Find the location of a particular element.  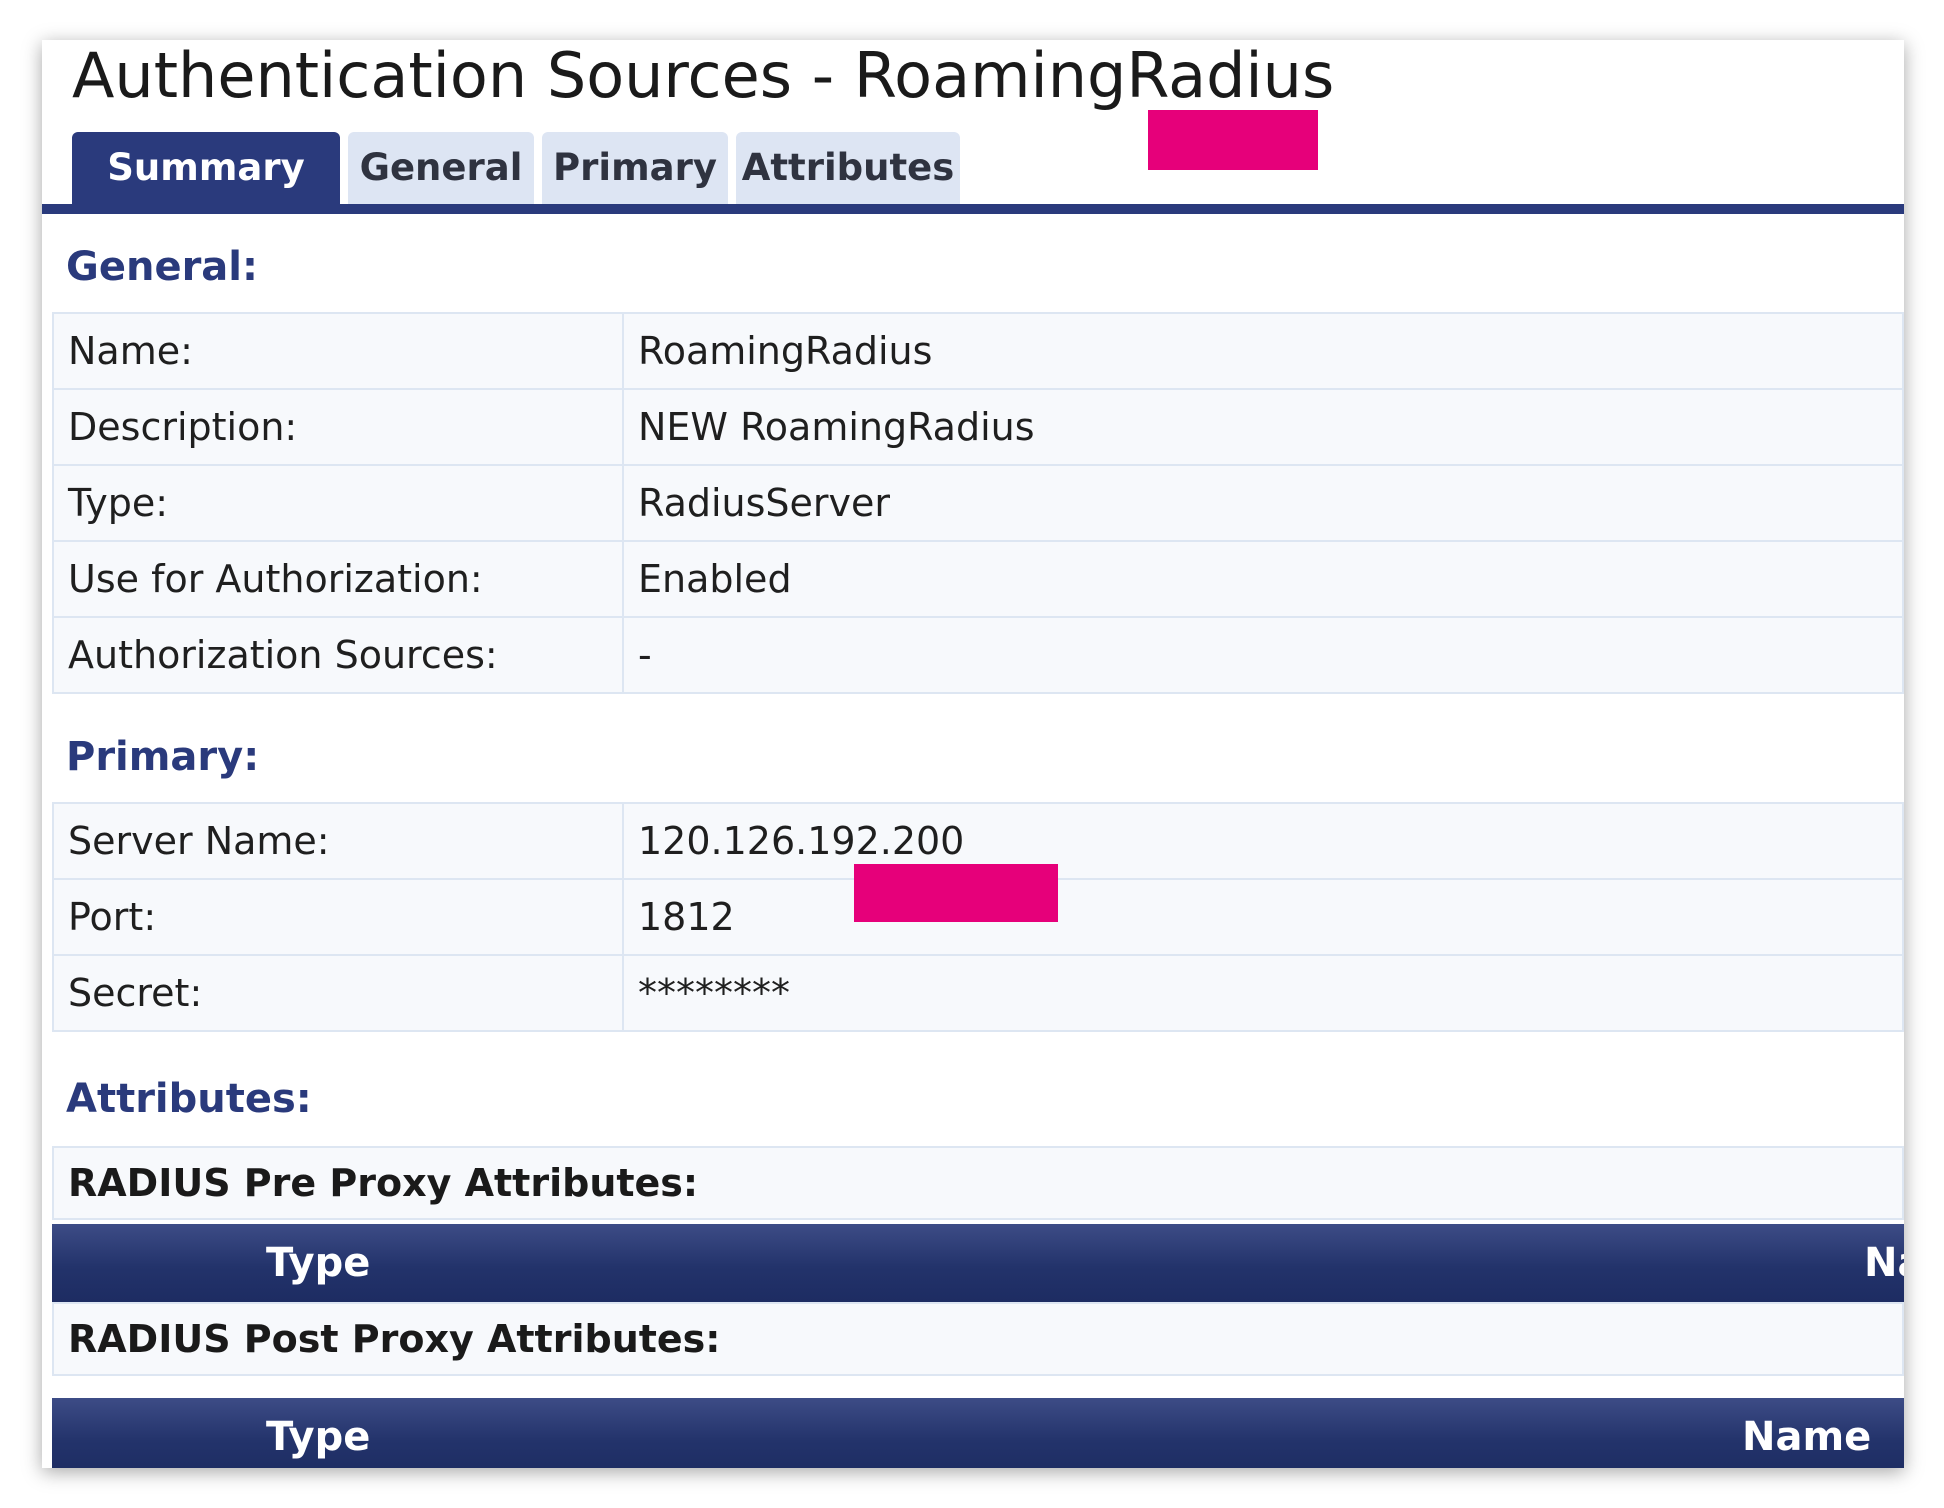

post-proxy-type-column: Type is located at coordinates (318, 1433).